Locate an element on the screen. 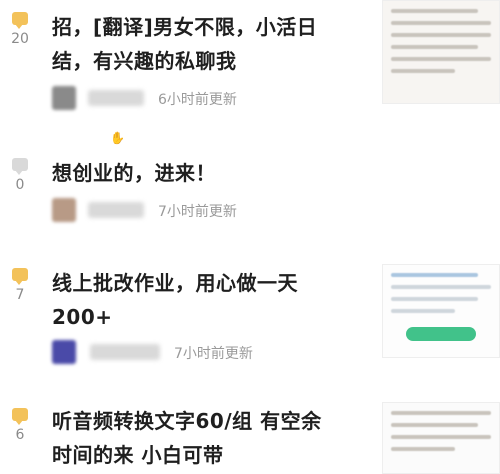 This screenshot has width=500, height=474. comment-count: 7 is located at coordinates (20, 295).